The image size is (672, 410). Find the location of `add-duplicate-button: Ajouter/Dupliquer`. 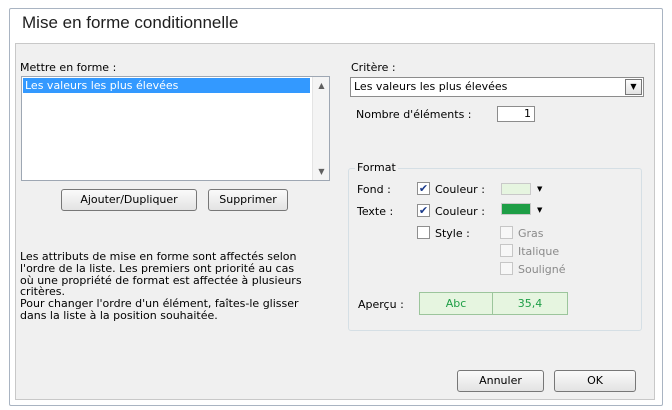

add-duplicate-button: Ajouter/Dupliquer is located at coordinates (129, 200).